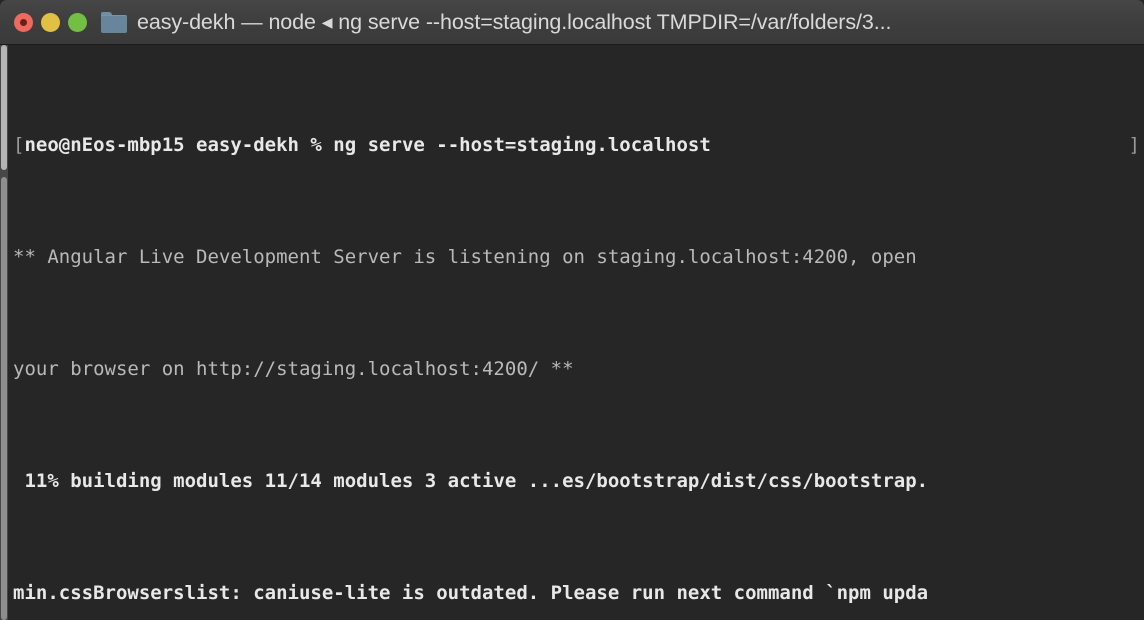 This screenshot has height=620, width=1144. What do you see at coordinates (4, 398) in the screenshot?
I see `scrollbar-thumb-lower` at bounding box center [4, 398].